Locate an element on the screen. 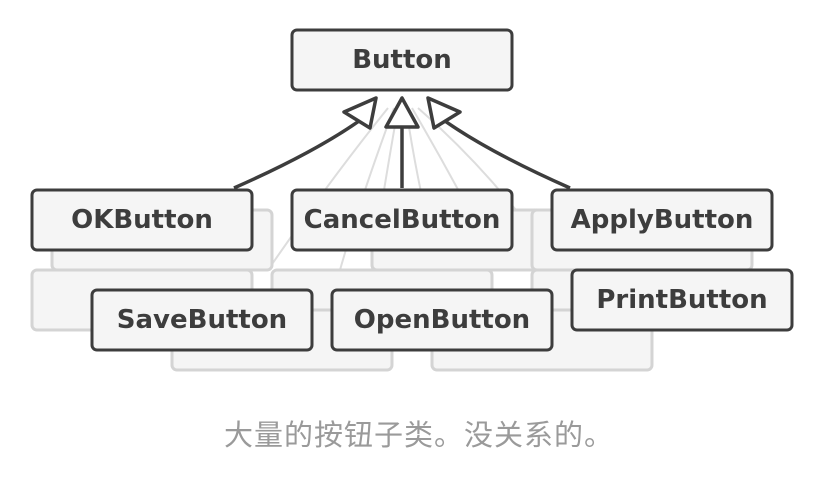 The width and height of the screenshot is (838, 486). class-box-applybutton: ApplyButton is located at coordinates (662, 220).